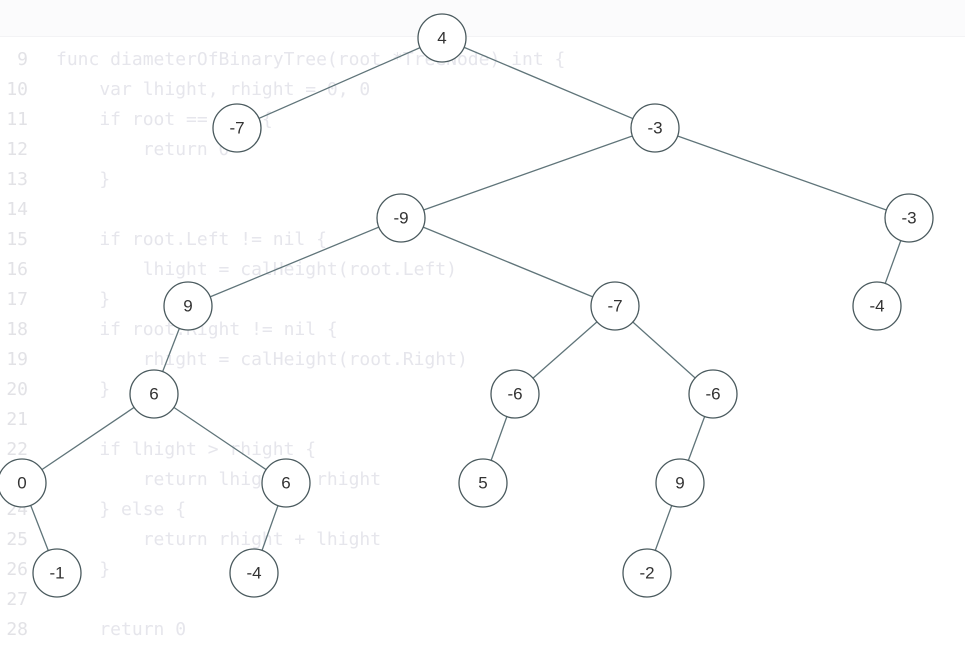 The image size is (965, 656). I want to click on tree-node: 5, so click(483, 483).